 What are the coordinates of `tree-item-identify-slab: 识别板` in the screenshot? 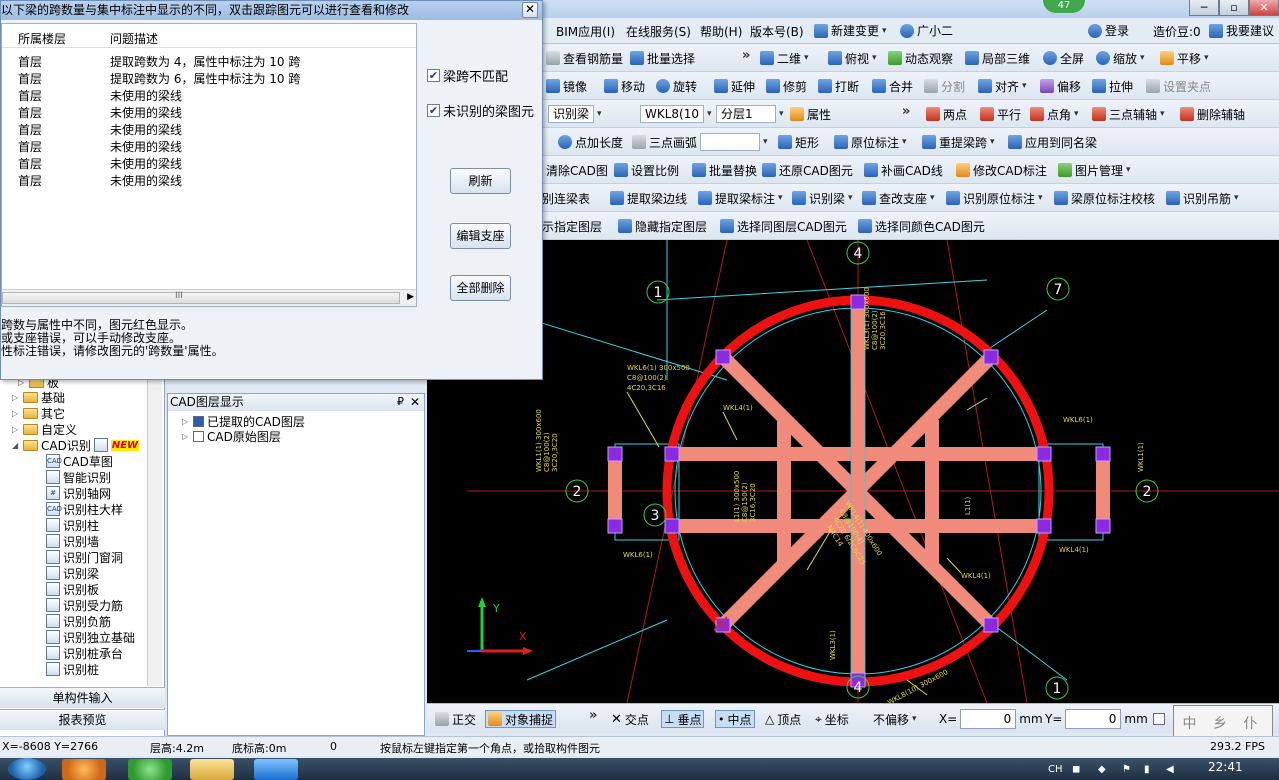 It's located at (72, 589).